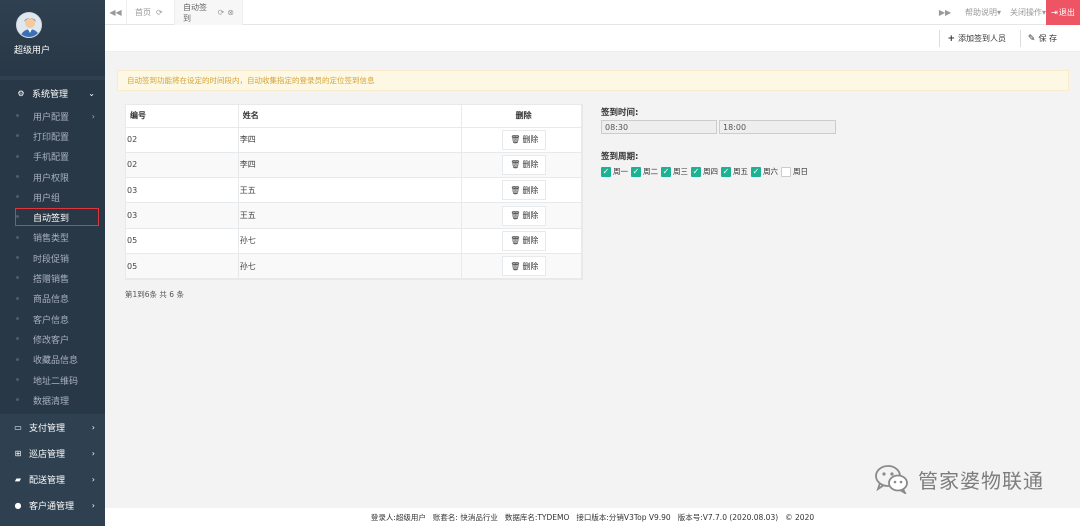 The height and width of the screenshot is (526, 1080). I want to click on logout-button: ⇥ 退出, so click(1063, 12).